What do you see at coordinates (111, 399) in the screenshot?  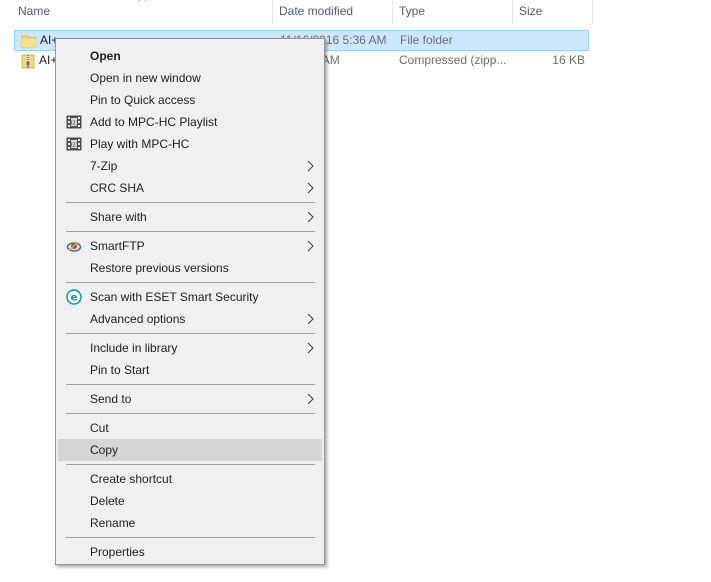 I see `menu-item-label: Send to` at bounding box center [111, 399].